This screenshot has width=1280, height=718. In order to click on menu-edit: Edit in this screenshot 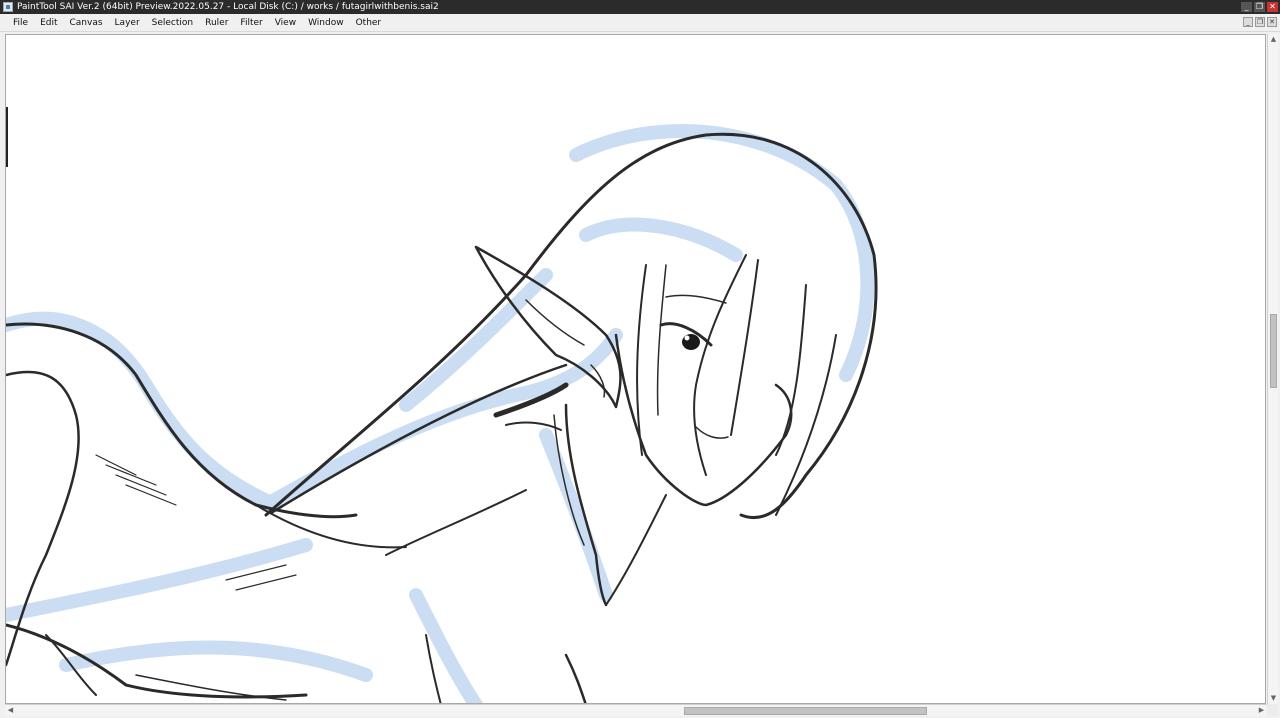, I will do `click(48, 23)`.